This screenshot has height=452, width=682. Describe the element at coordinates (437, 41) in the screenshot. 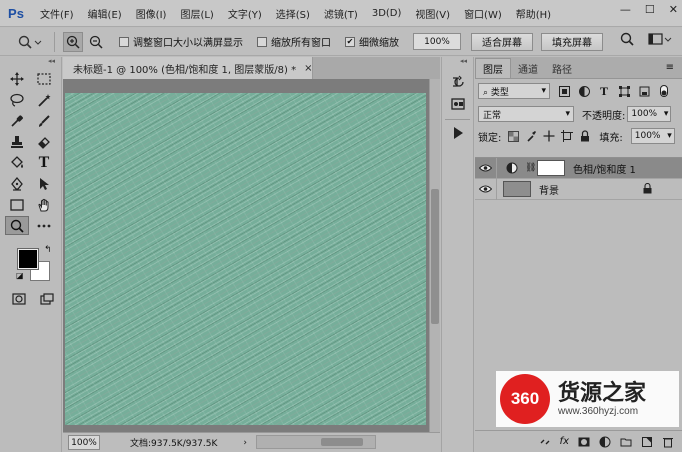

I see `zoom-percent-button: 100%` at that location.